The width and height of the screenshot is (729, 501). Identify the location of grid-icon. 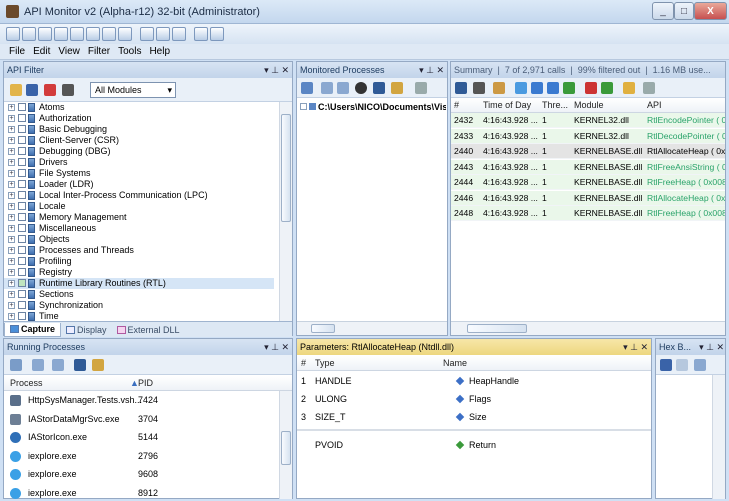
(93, 34).